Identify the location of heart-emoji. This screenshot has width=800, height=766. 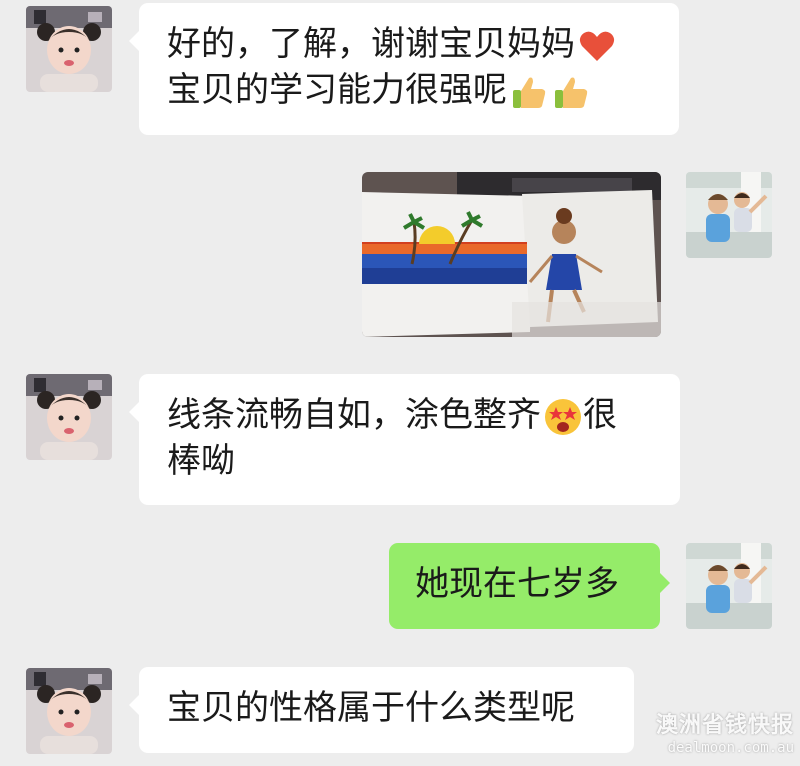
(597, 46).